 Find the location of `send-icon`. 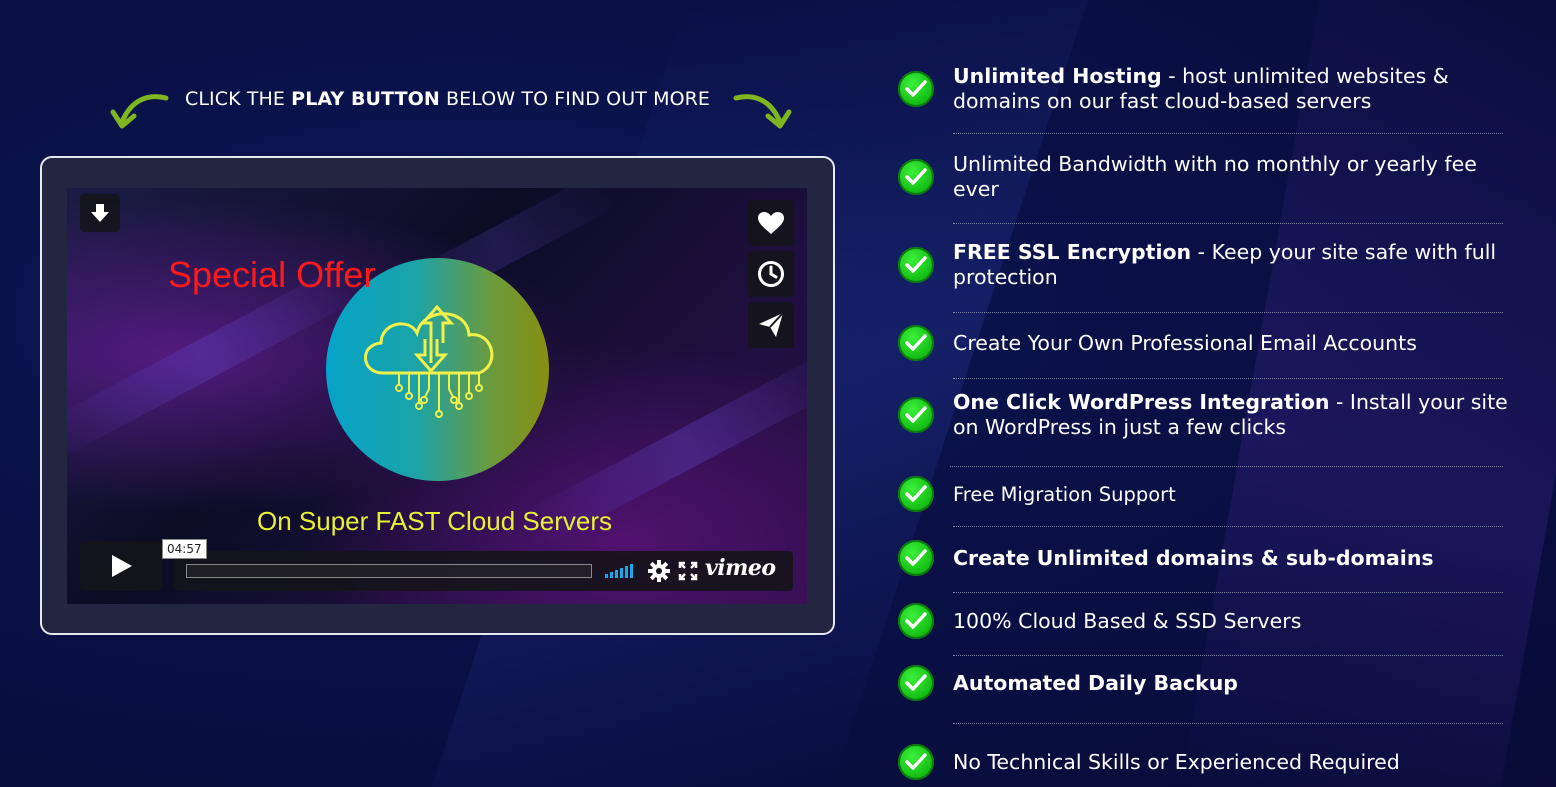

send-icon is located at coordinates (771, 324).